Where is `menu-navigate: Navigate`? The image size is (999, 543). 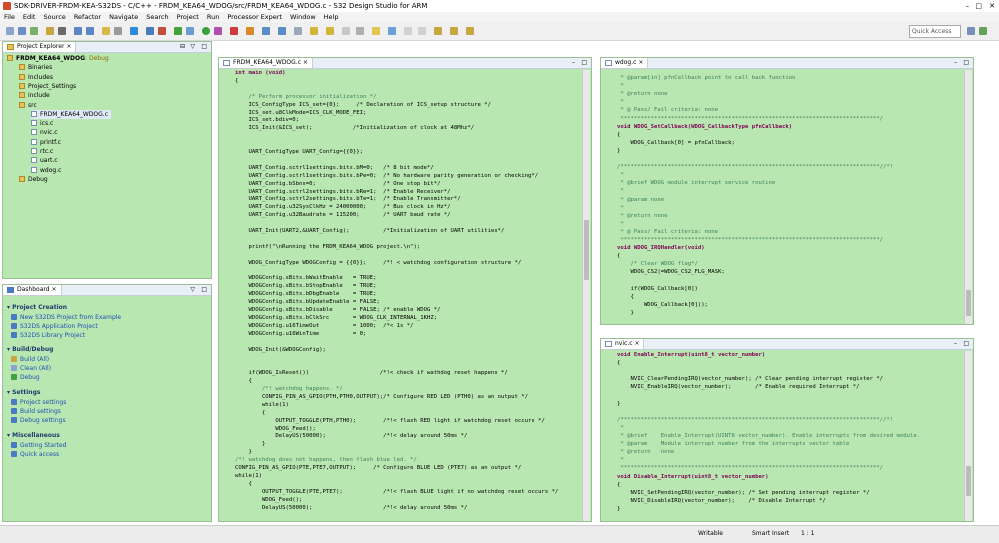
menu-navigate: Navigate is located at coordinates (123, 17).